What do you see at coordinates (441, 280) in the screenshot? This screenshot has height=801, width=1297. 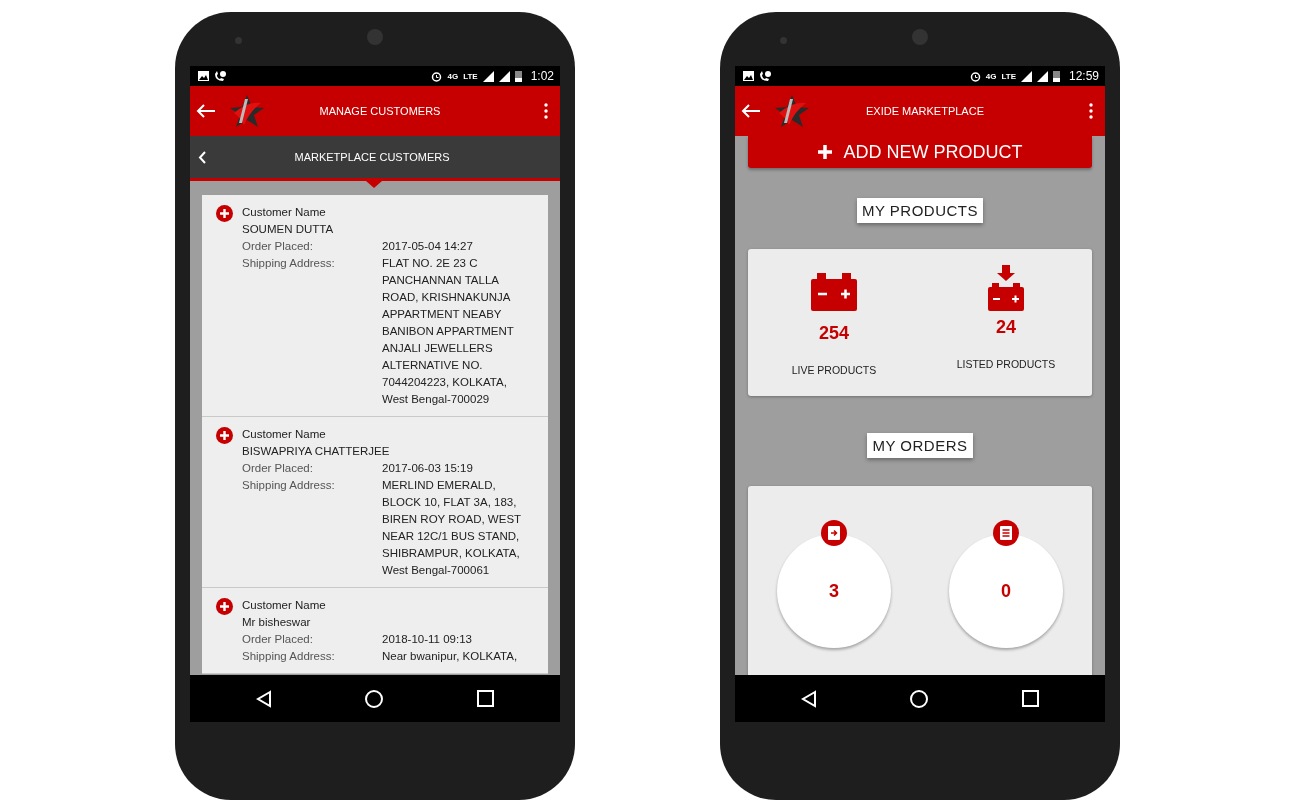 I see `field-value: PANCHANNAN TALLA` at bounding box center [441, 280].